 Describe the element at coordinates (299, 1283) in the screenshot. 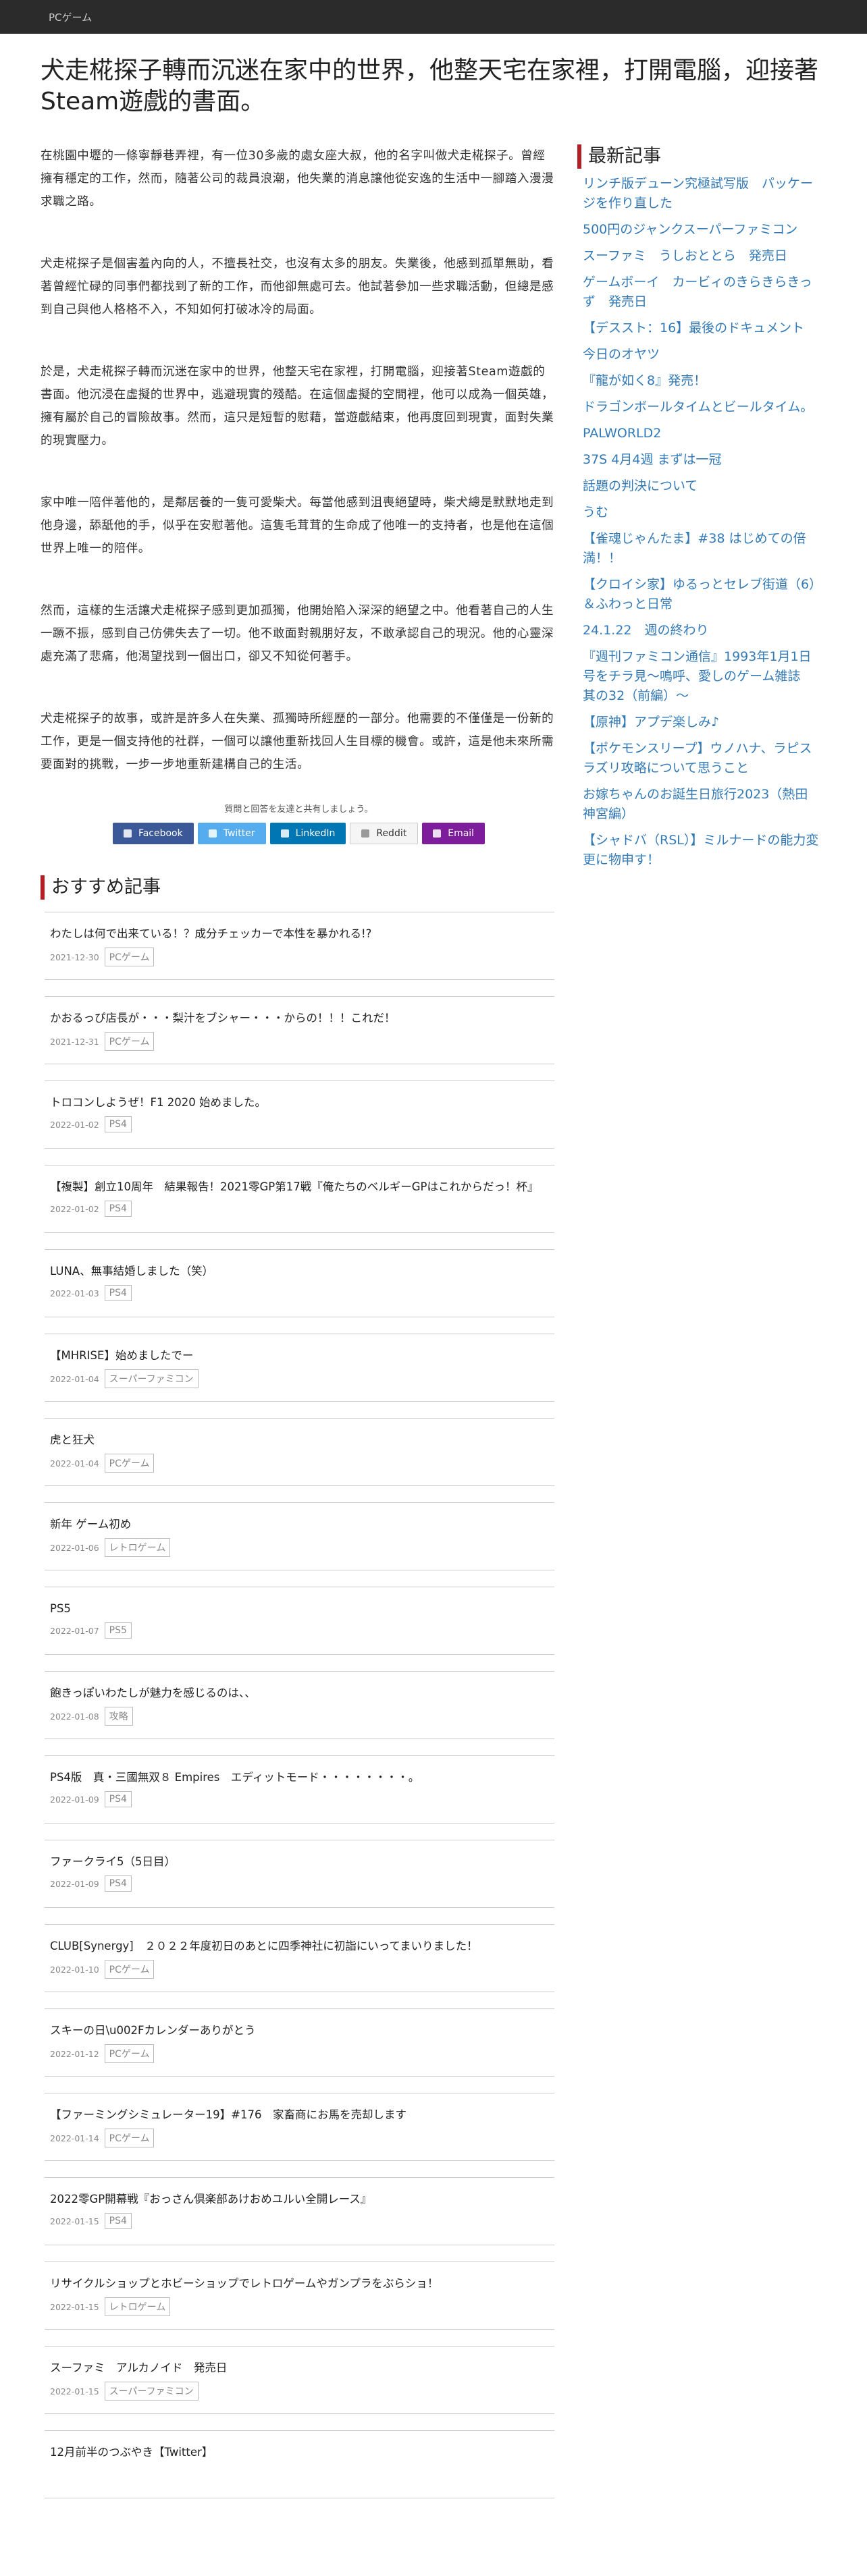

I see `recommended-item: LUNA、無事結婚しました（笑） 2022-01-03 PS4` at that location.